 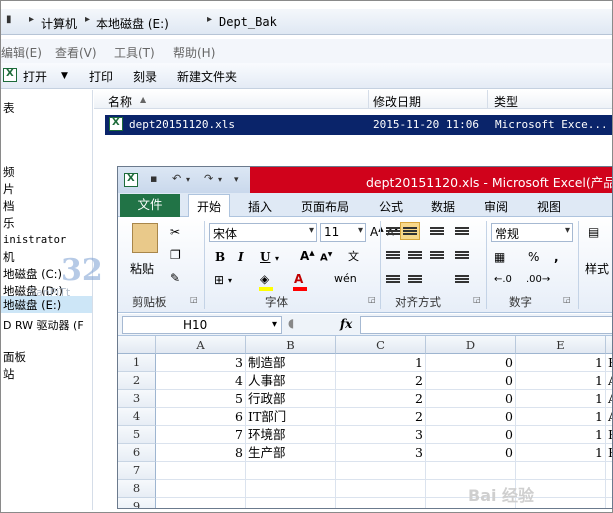 I want to click on bold-button: B, so click(x=220, y=257).